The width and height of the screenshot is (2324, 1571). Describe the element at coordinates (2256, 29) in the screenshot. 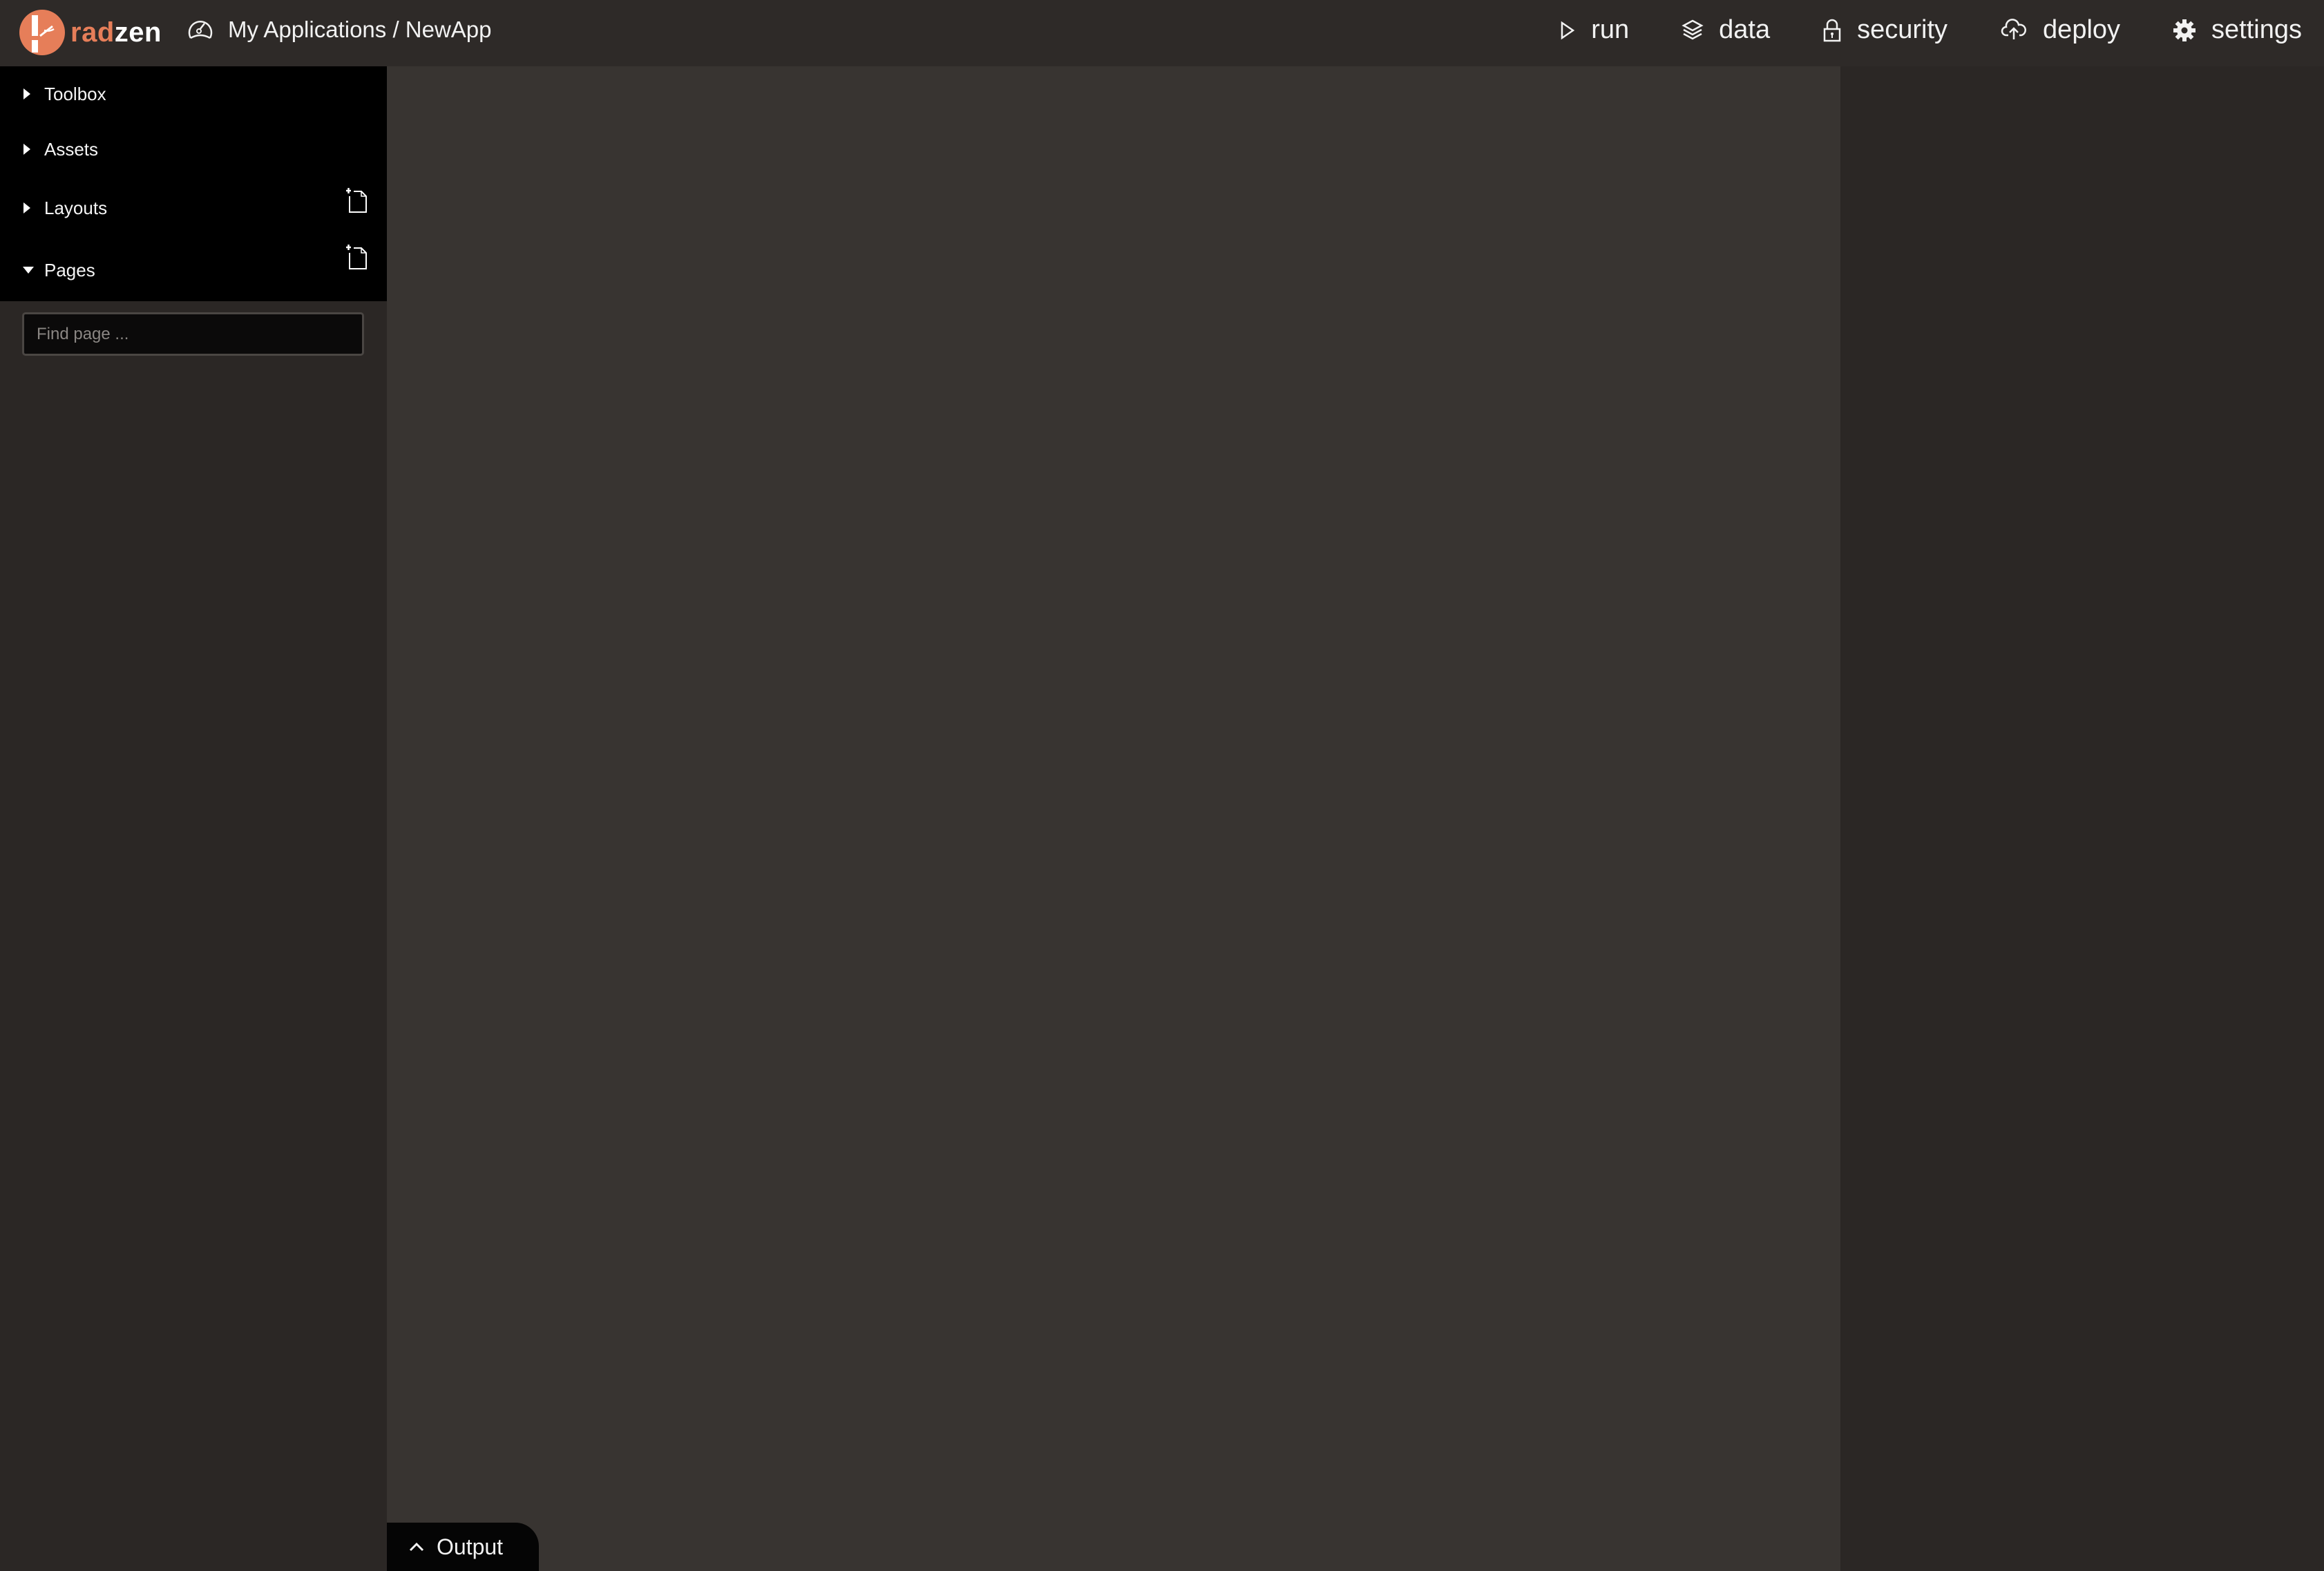

I see `nav-settings-label: settings` at that location.